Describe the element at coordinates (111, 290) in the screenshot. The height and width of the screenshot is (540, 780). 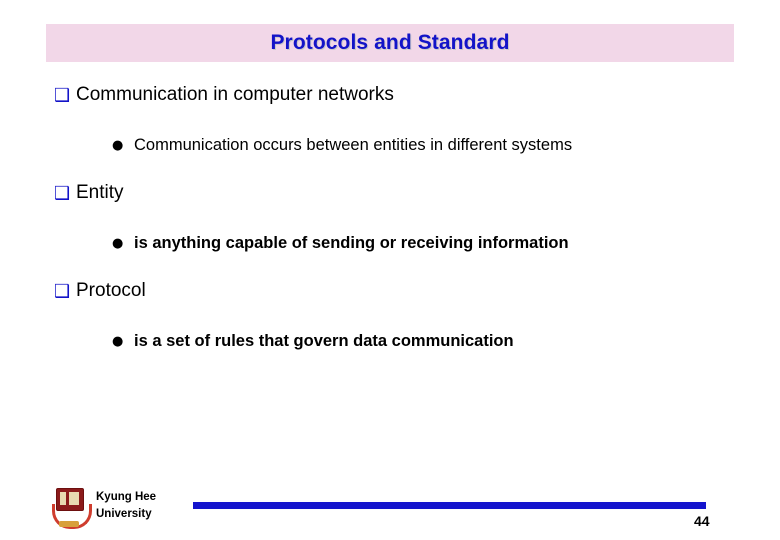
I see `bullet-level1-label: Protocol` at that location.